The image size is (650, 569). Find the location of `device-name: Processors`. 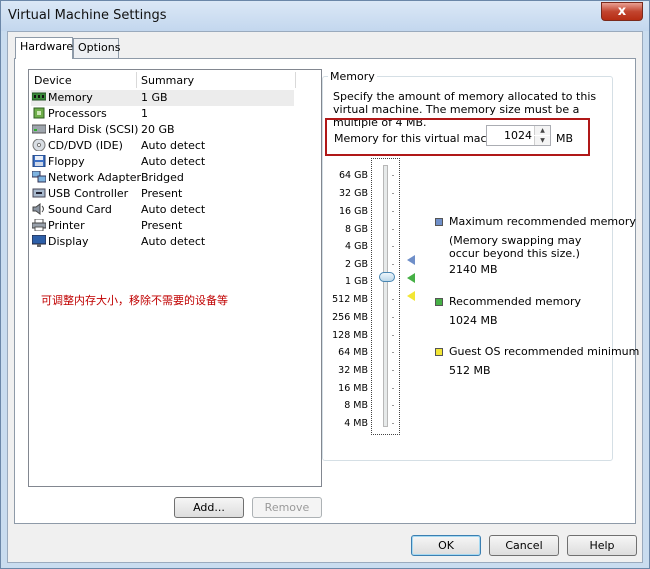

device-name: Processors is located at coordinates (77, 113).